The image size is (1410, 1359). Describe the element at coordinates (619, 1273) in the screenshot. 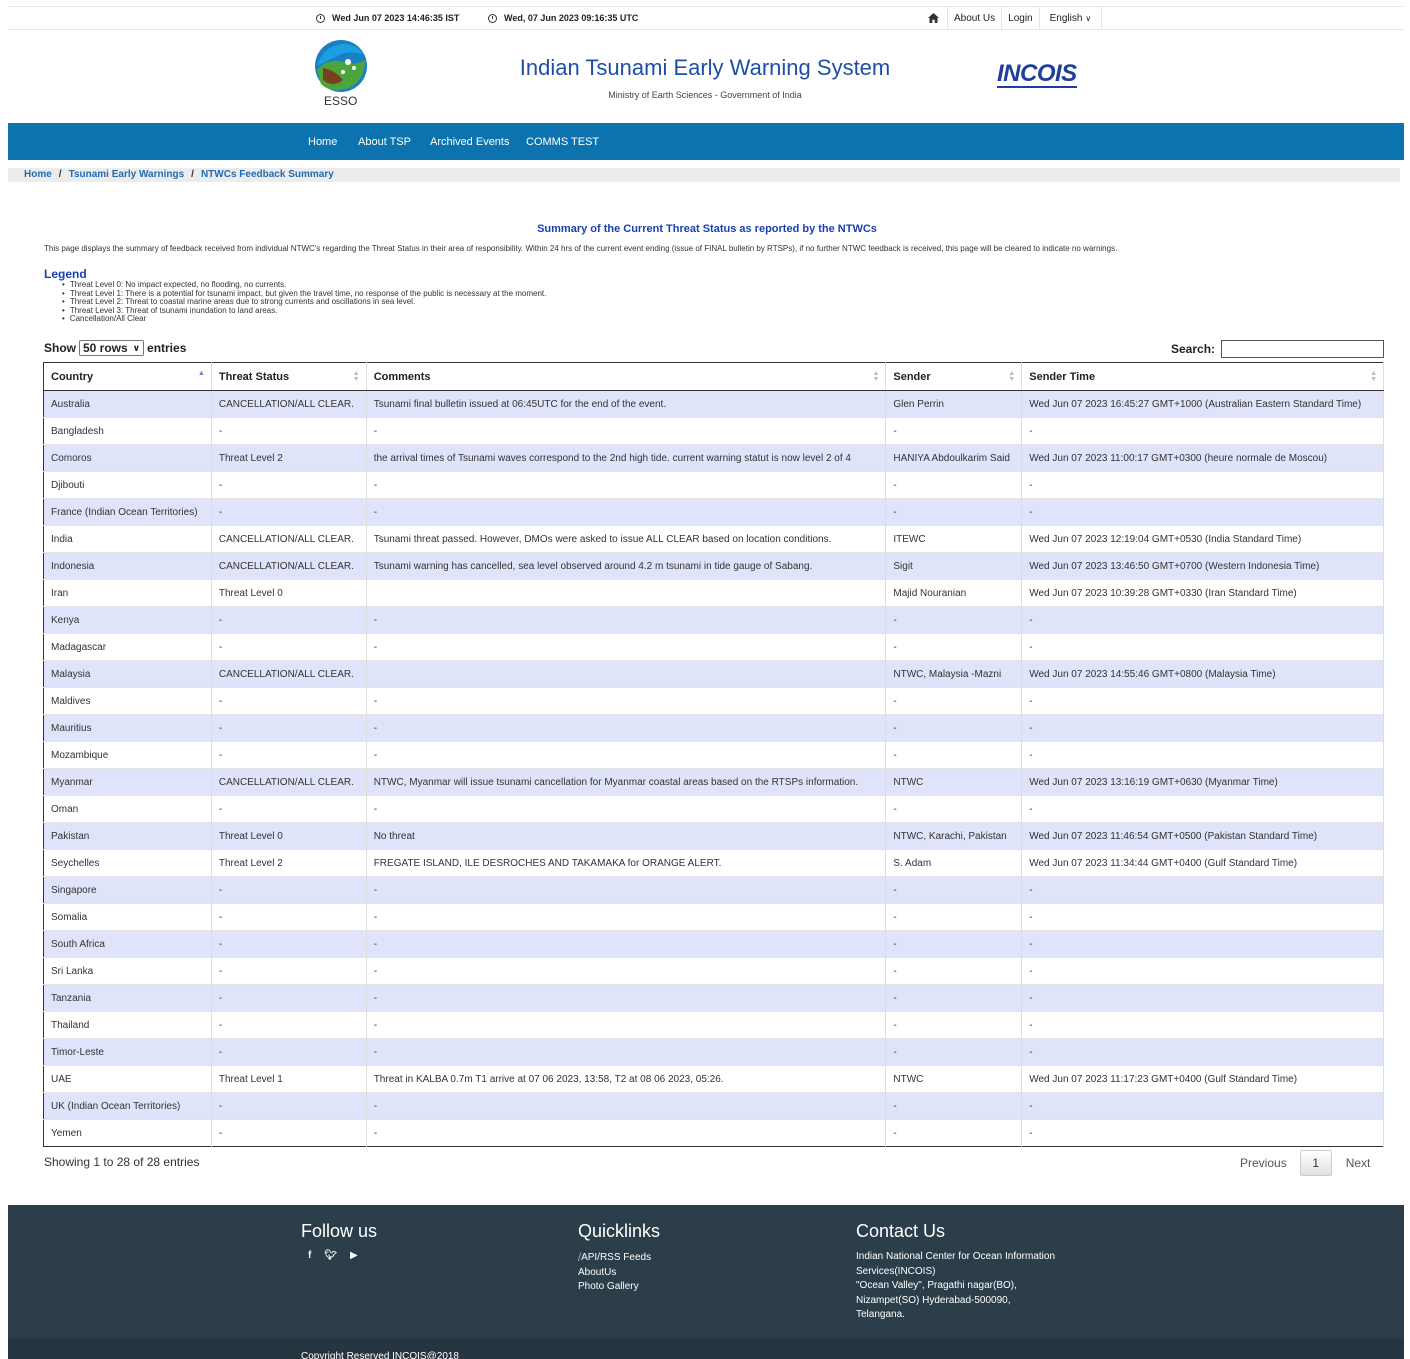

I see `quicklink-aboutus: AboutUs` at that location.